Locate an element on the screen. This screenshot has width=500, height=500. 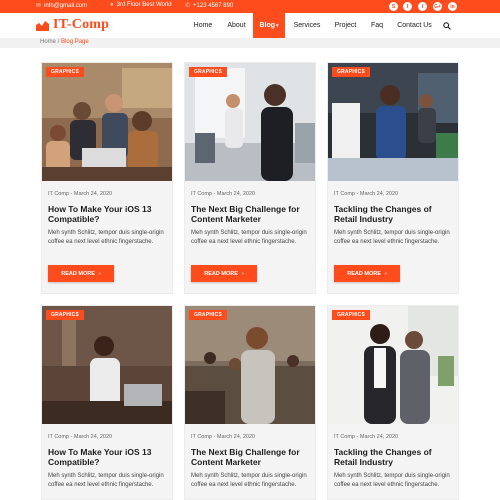
map-marker-icon: ● is located at coordinates (112, 5).